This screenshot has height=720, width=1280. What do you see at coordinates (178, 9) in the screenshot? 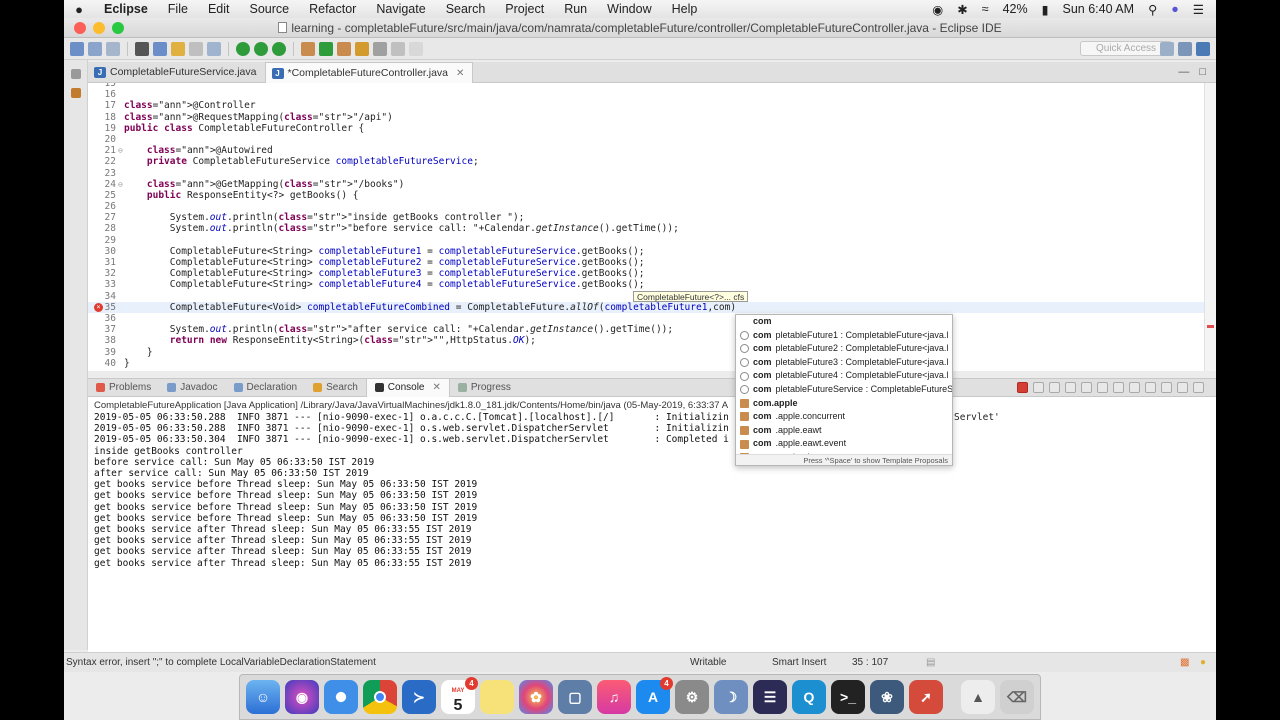
I see `menu-file: File` at bounding box center [178, 9].